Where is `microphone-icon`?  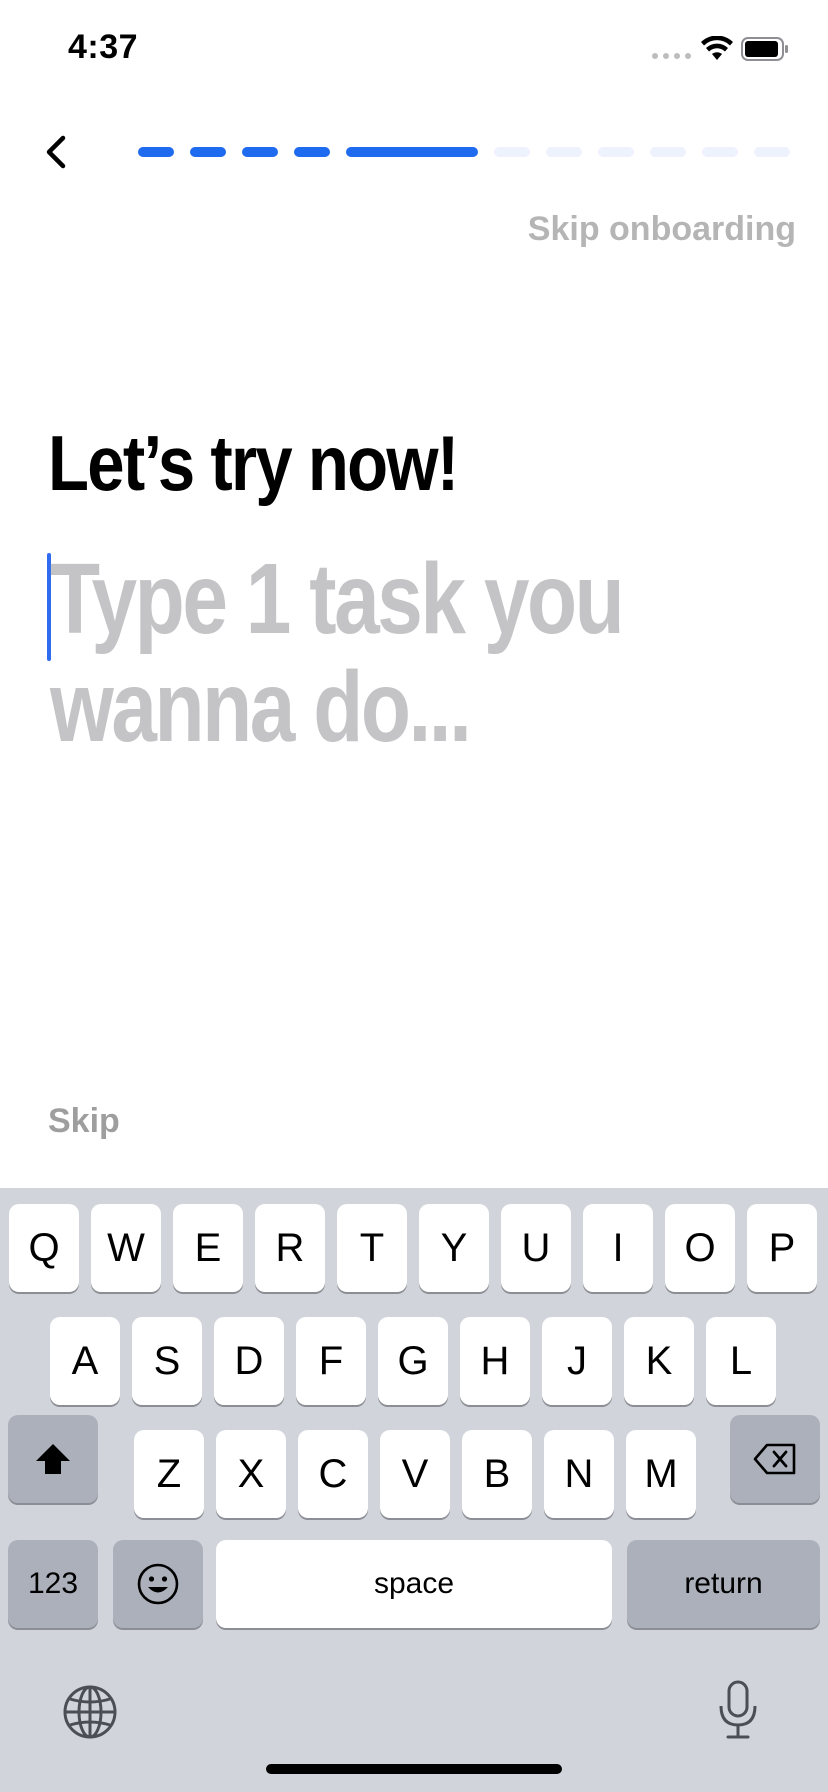 microphone-icon is located at coordinates (738, 1710).